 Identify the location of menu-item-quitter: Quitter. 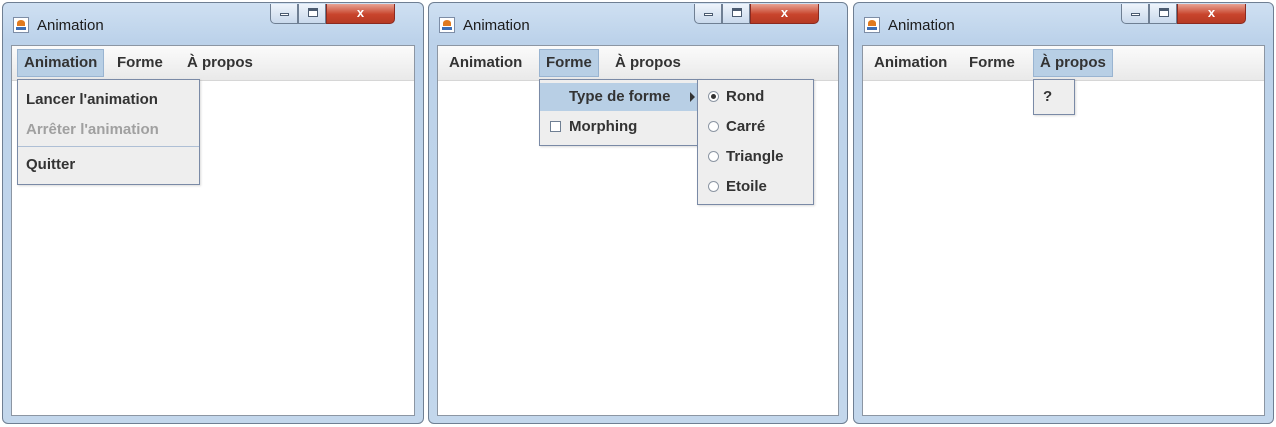
(108, 165).